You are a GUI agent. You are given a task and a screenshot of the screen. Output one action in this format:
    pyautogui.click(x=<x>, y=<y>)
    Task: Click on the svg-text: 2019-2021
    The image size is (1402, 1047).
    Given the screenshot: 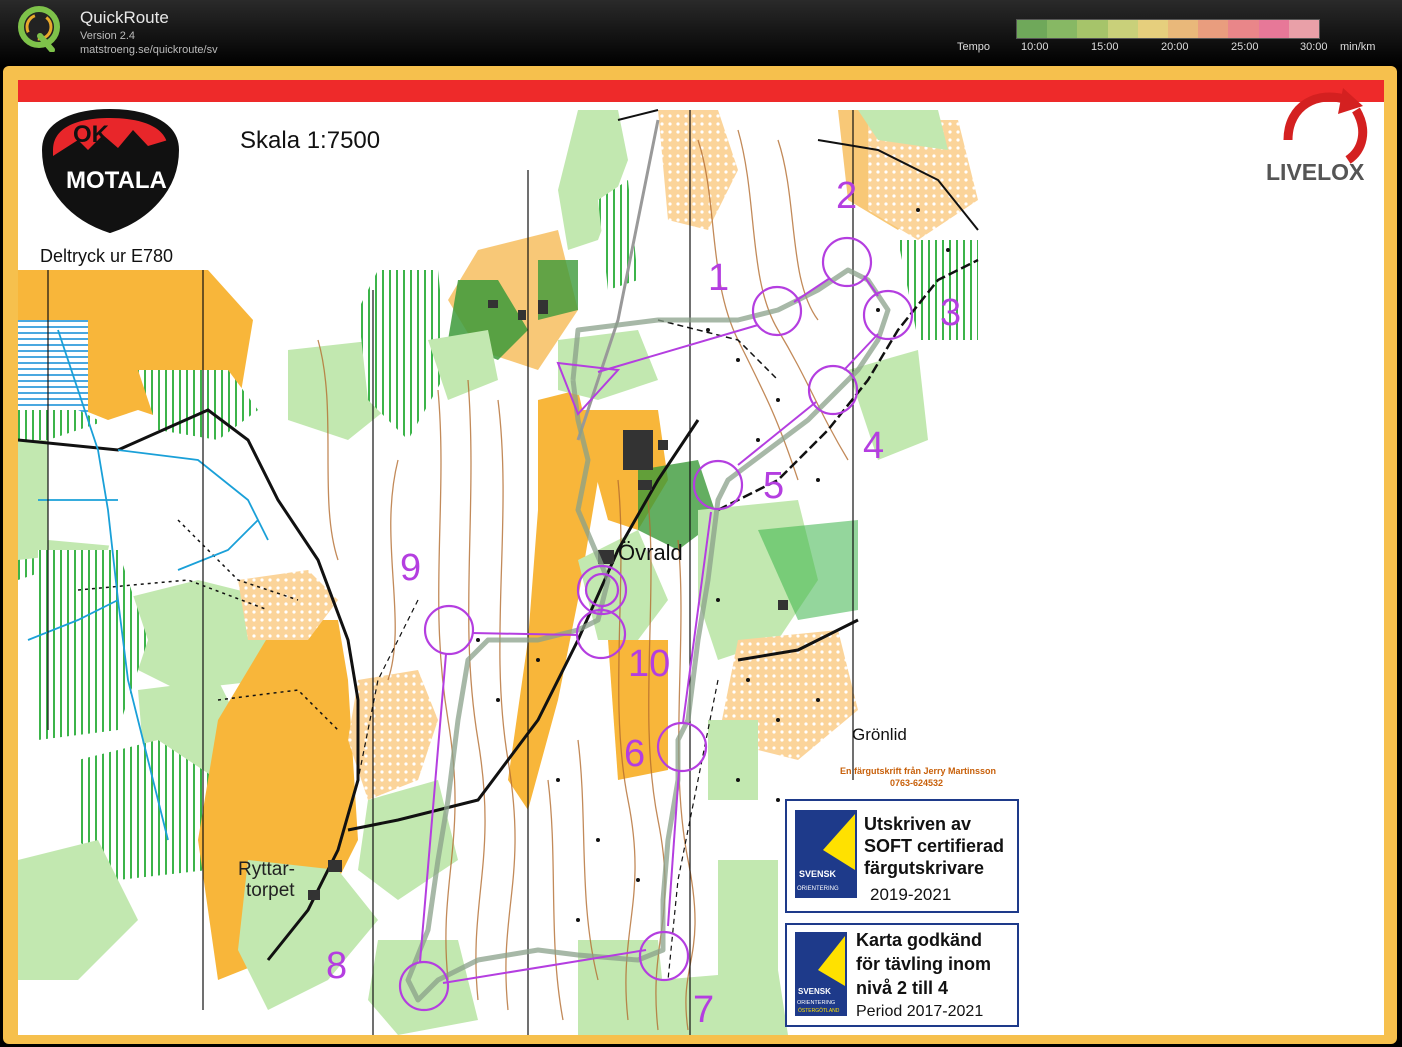 What is the action you would take?
    pyautogui.click(x=910, y=894)
    